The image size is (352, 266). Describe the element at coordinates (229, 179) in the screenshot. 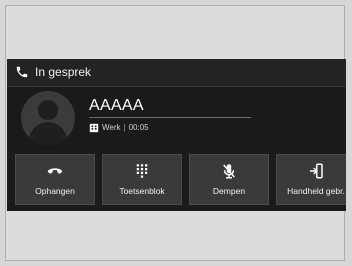

I see `mute-button: Dempen` at that location.